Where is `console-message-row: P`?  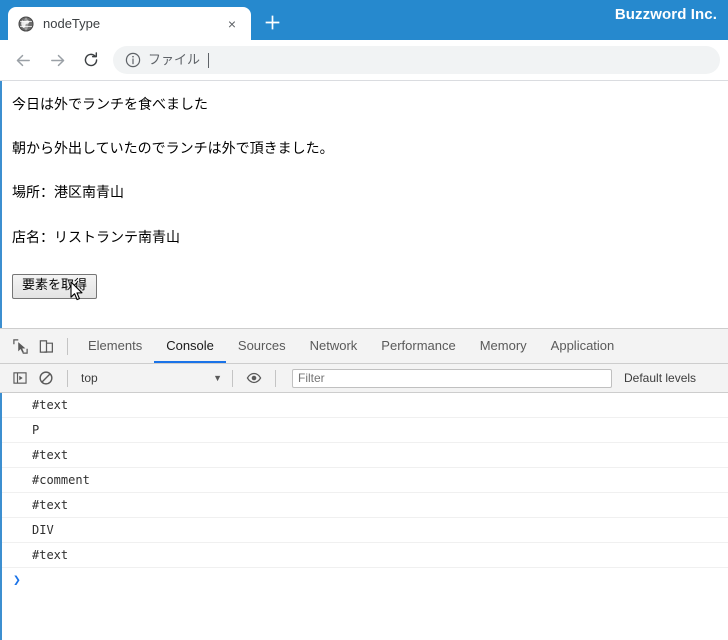 console-message-row: P is located at coordinates (365, 430).